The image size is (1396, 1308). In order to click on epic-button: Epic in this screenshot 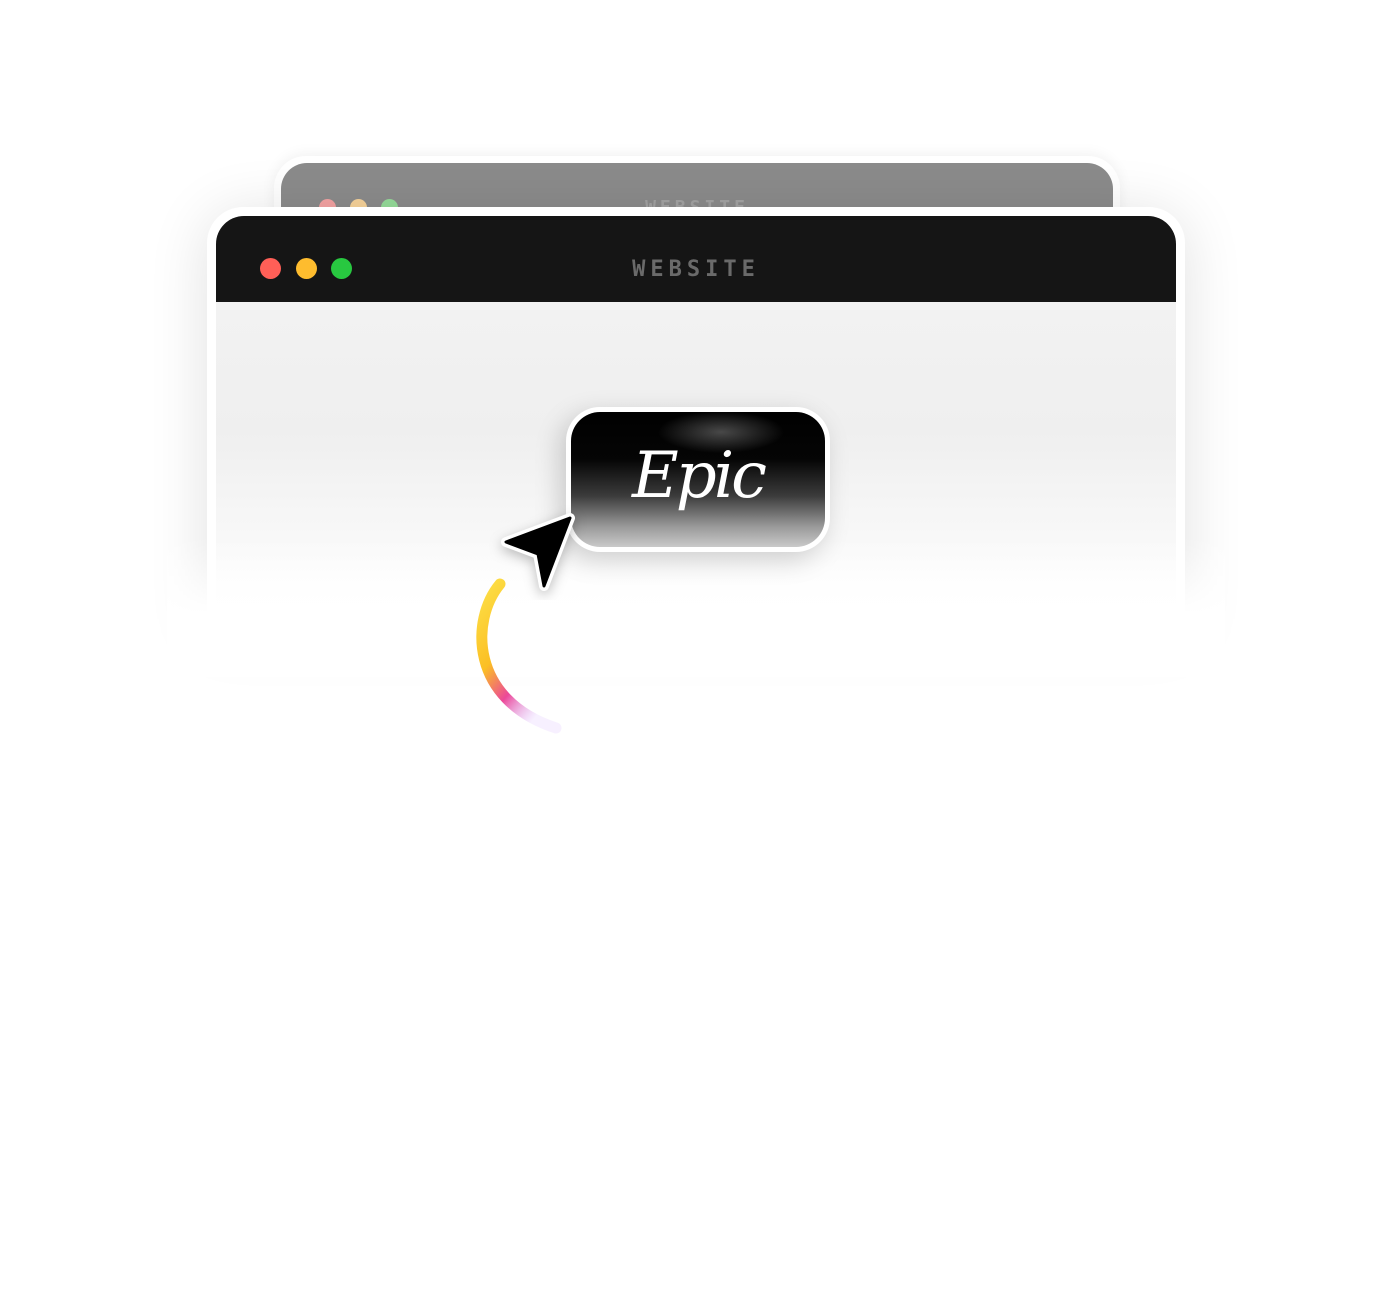, I will do `click(698, 479)`.